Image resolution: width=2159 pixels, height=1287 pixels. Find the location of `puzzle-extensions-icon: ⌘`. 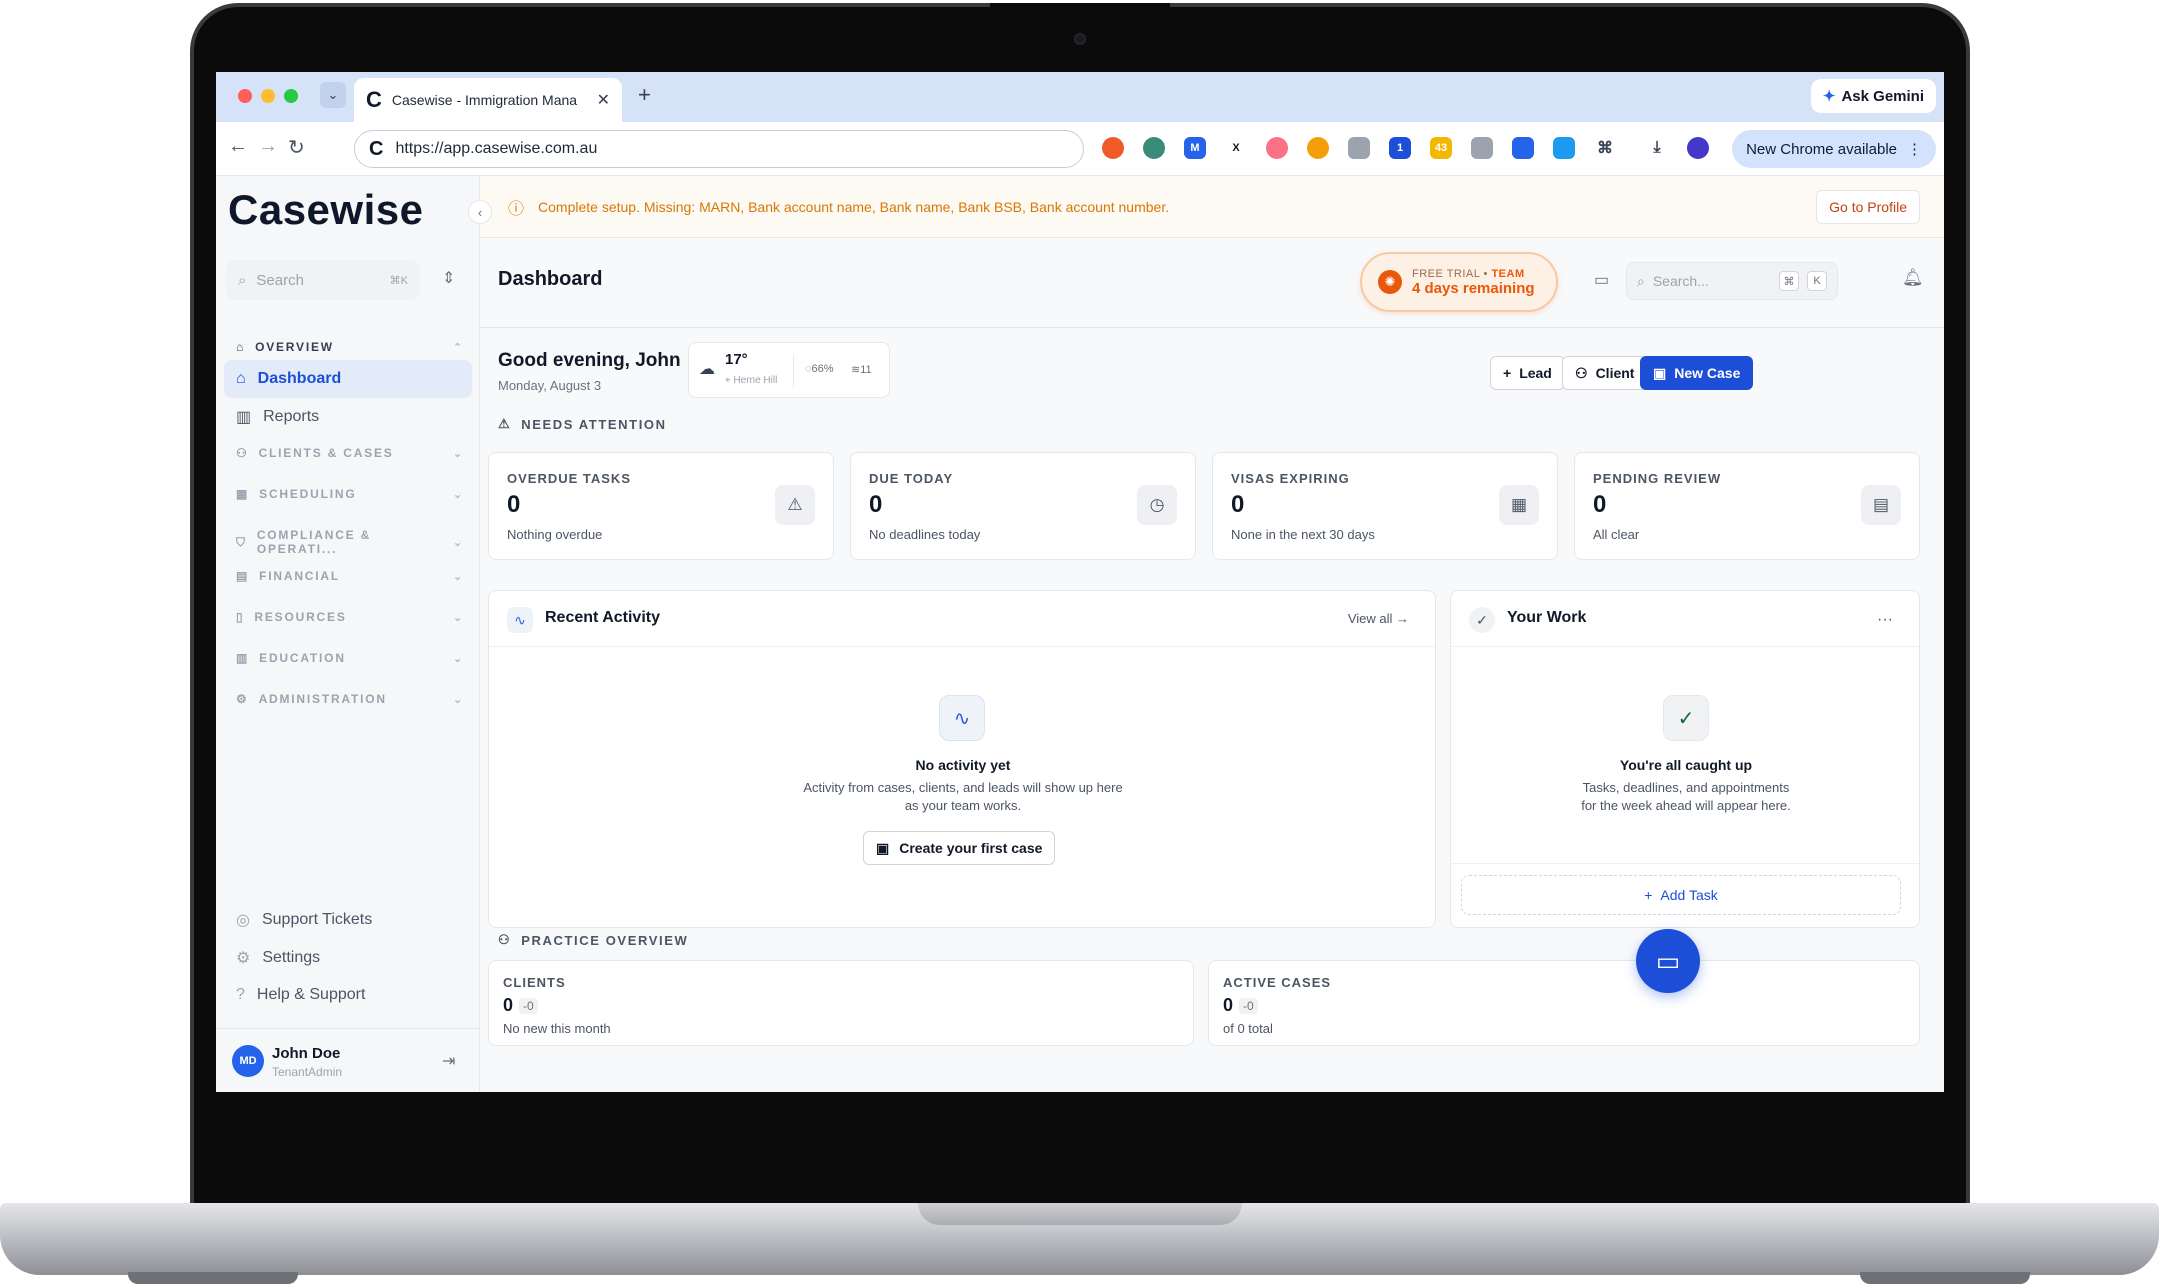

puzzle-extensions-icon: ⌘ is located at coordinates (1605, 148).